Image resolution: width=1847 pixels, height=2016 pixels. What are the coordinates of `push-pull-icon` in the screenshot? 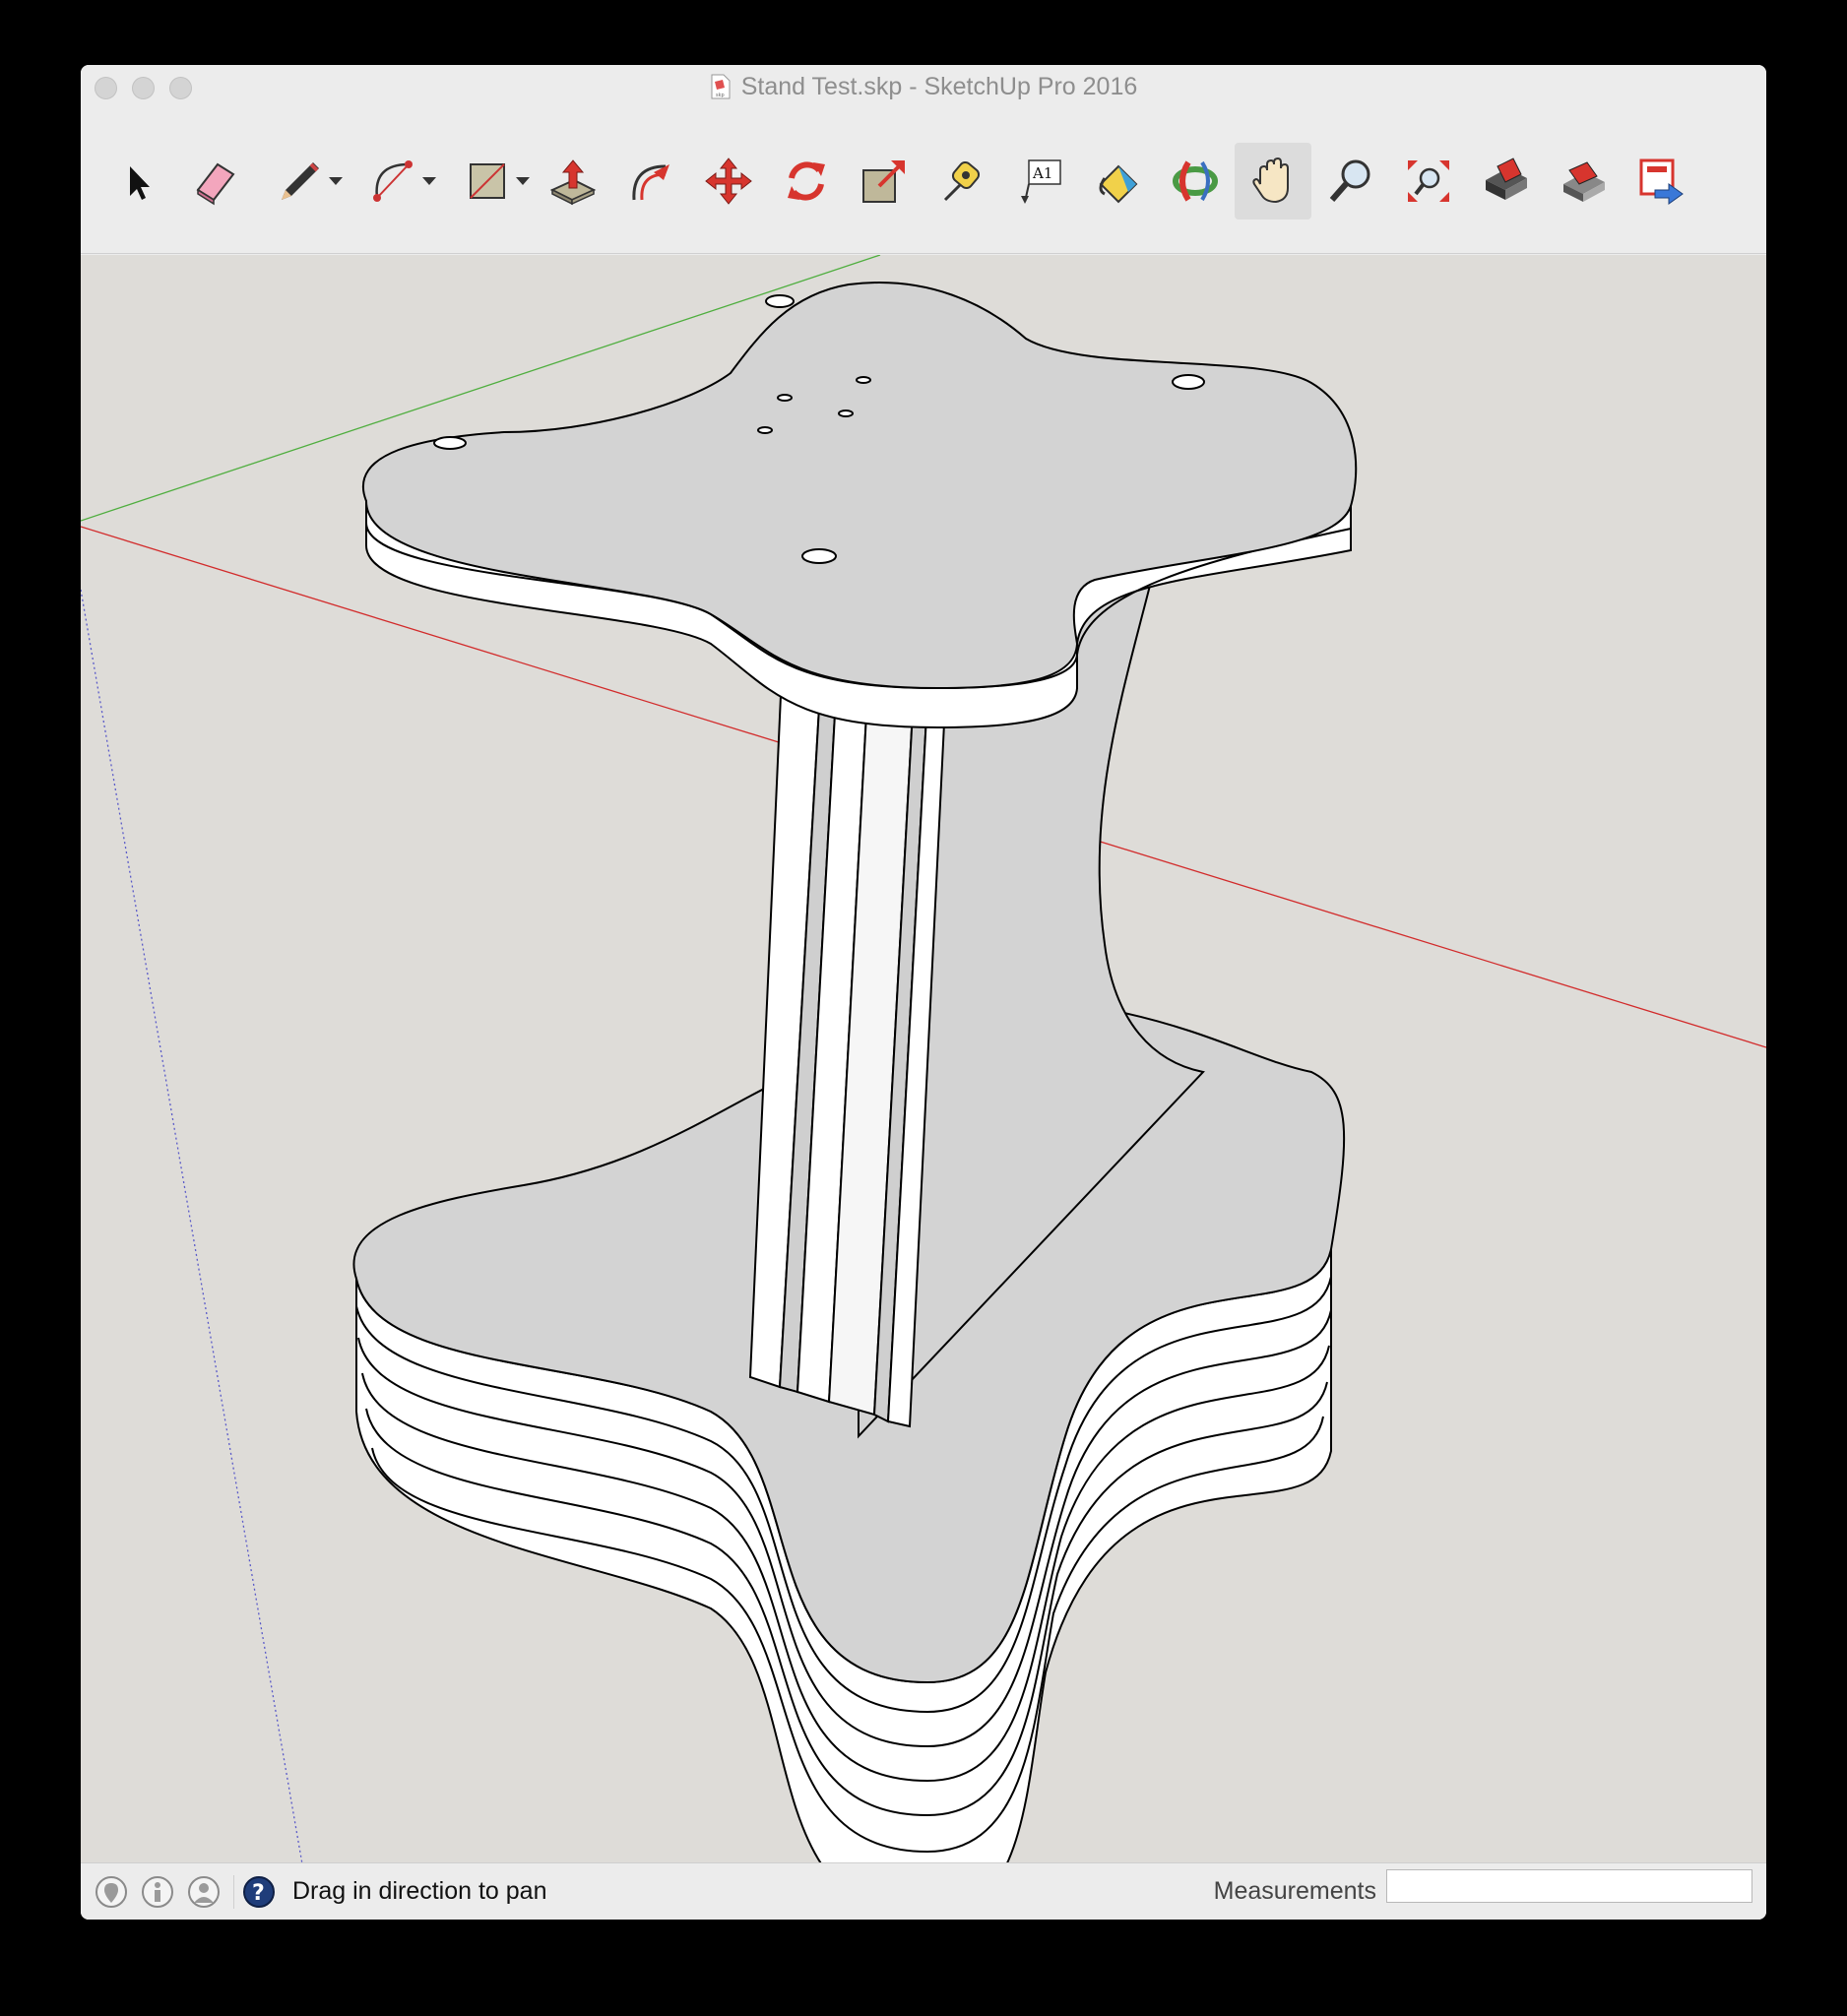 It's located at (573, 181).